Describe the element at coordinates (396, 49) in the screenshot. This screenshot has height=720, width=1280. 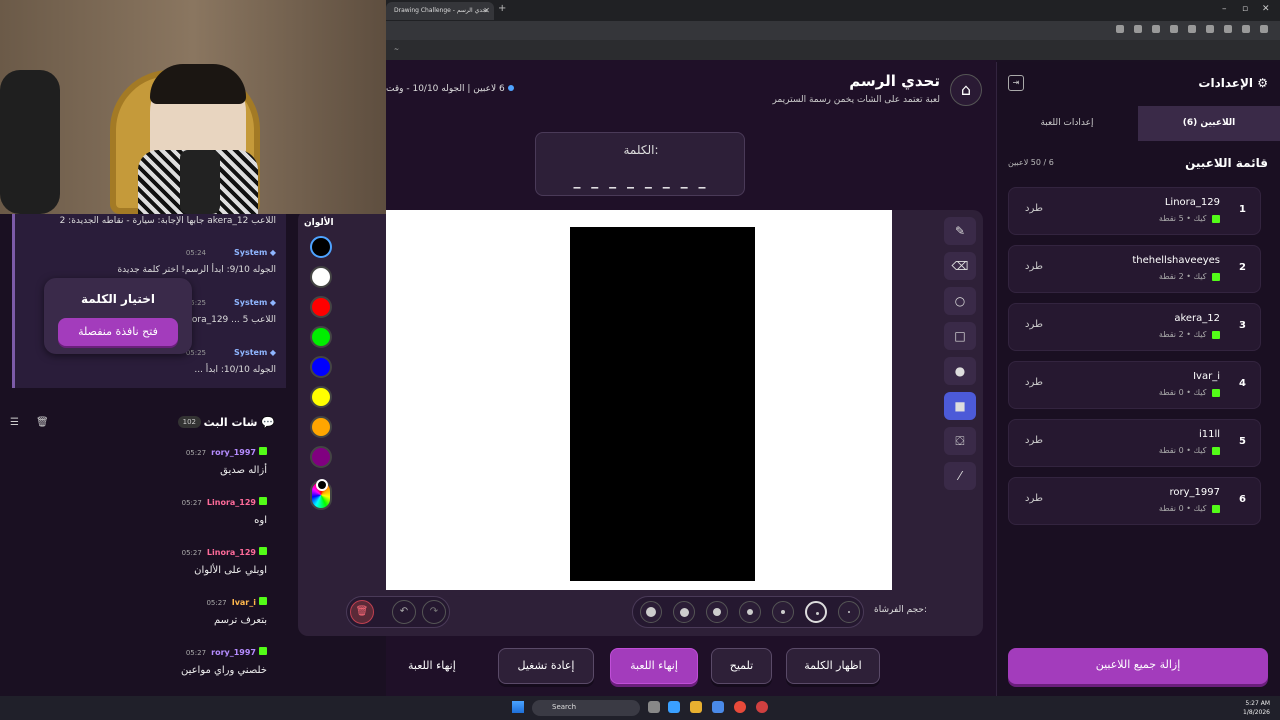
I see `bookmark-item: ~` at that location.